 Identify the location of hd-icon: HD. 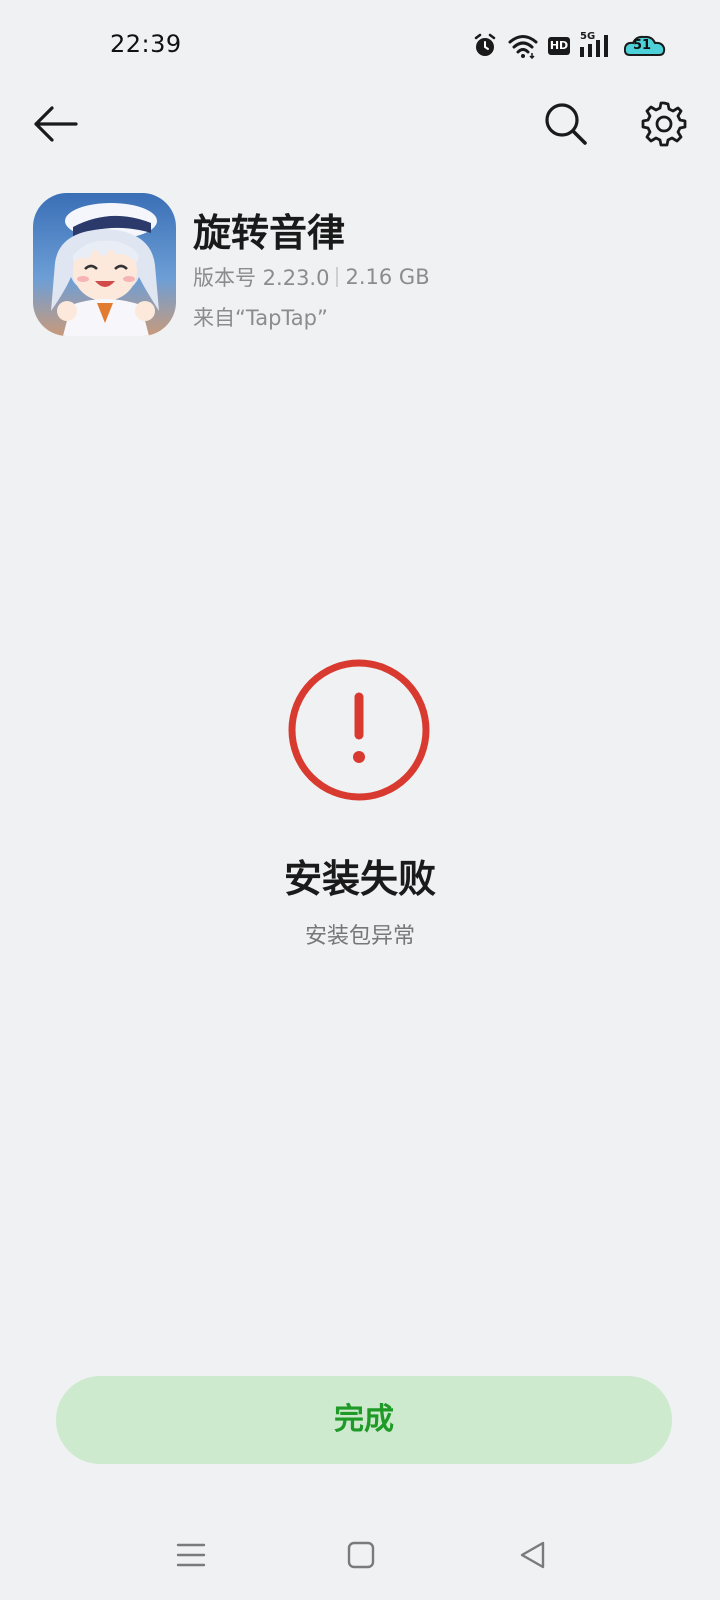
(559, 46).